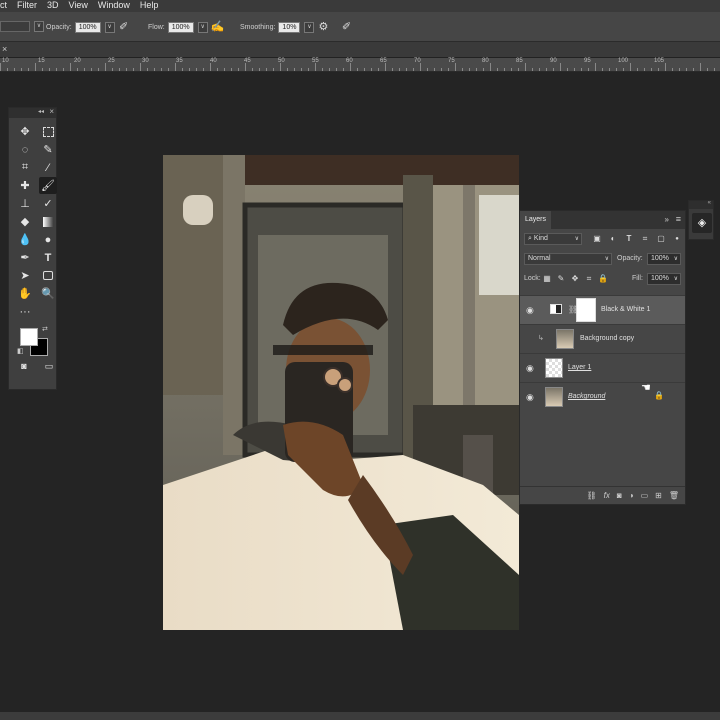 This screenshot has width=720, height=720. Describe the element at coordinates (597, 239) in the screenshot. I see `pixel-filter-icon: ▣` at that location.